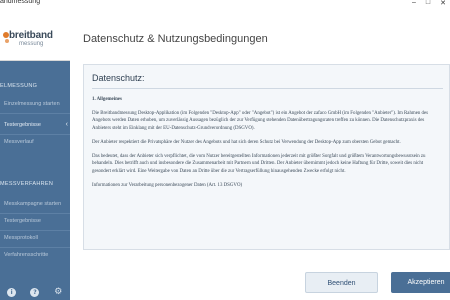 This screenshot has height=300, width=450. Describe the element at coordinates (225, 4) in the screenshot. I see `title-bar: andmessung – □ ✕` at that location.